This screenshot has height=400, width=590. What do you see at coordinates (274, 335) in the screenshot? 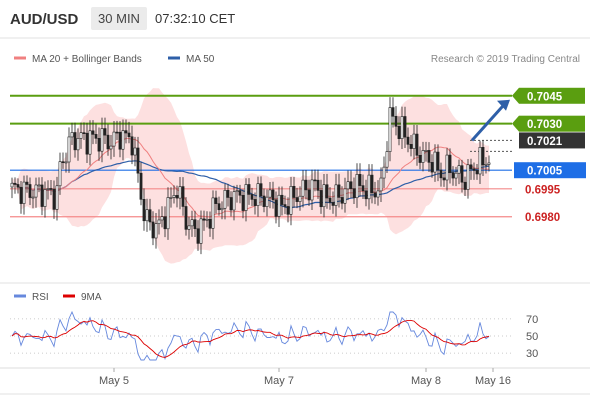
I see `rsi-panel: 70 50 30` at bounding box center [274, 335].